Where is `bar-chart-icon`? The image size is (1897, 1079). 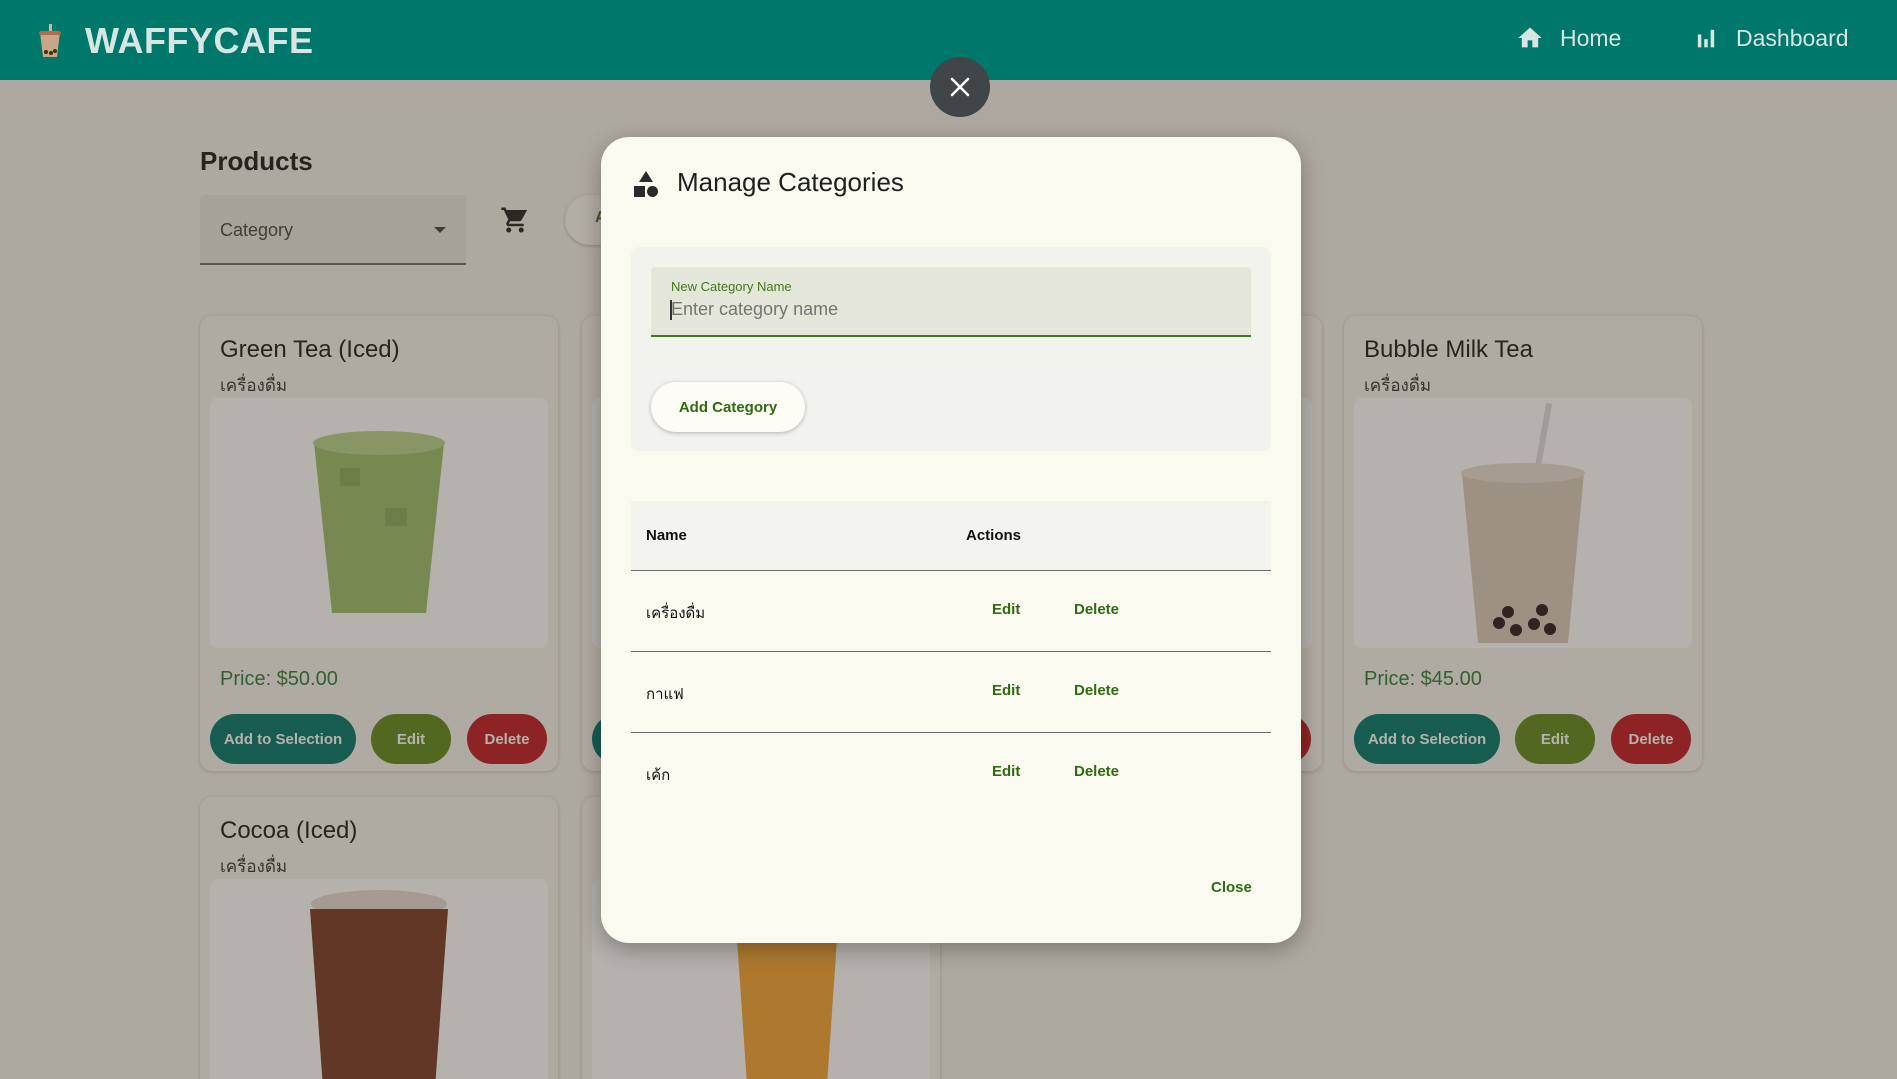 bar-chart-icon is located at coordinates (1706, 38).